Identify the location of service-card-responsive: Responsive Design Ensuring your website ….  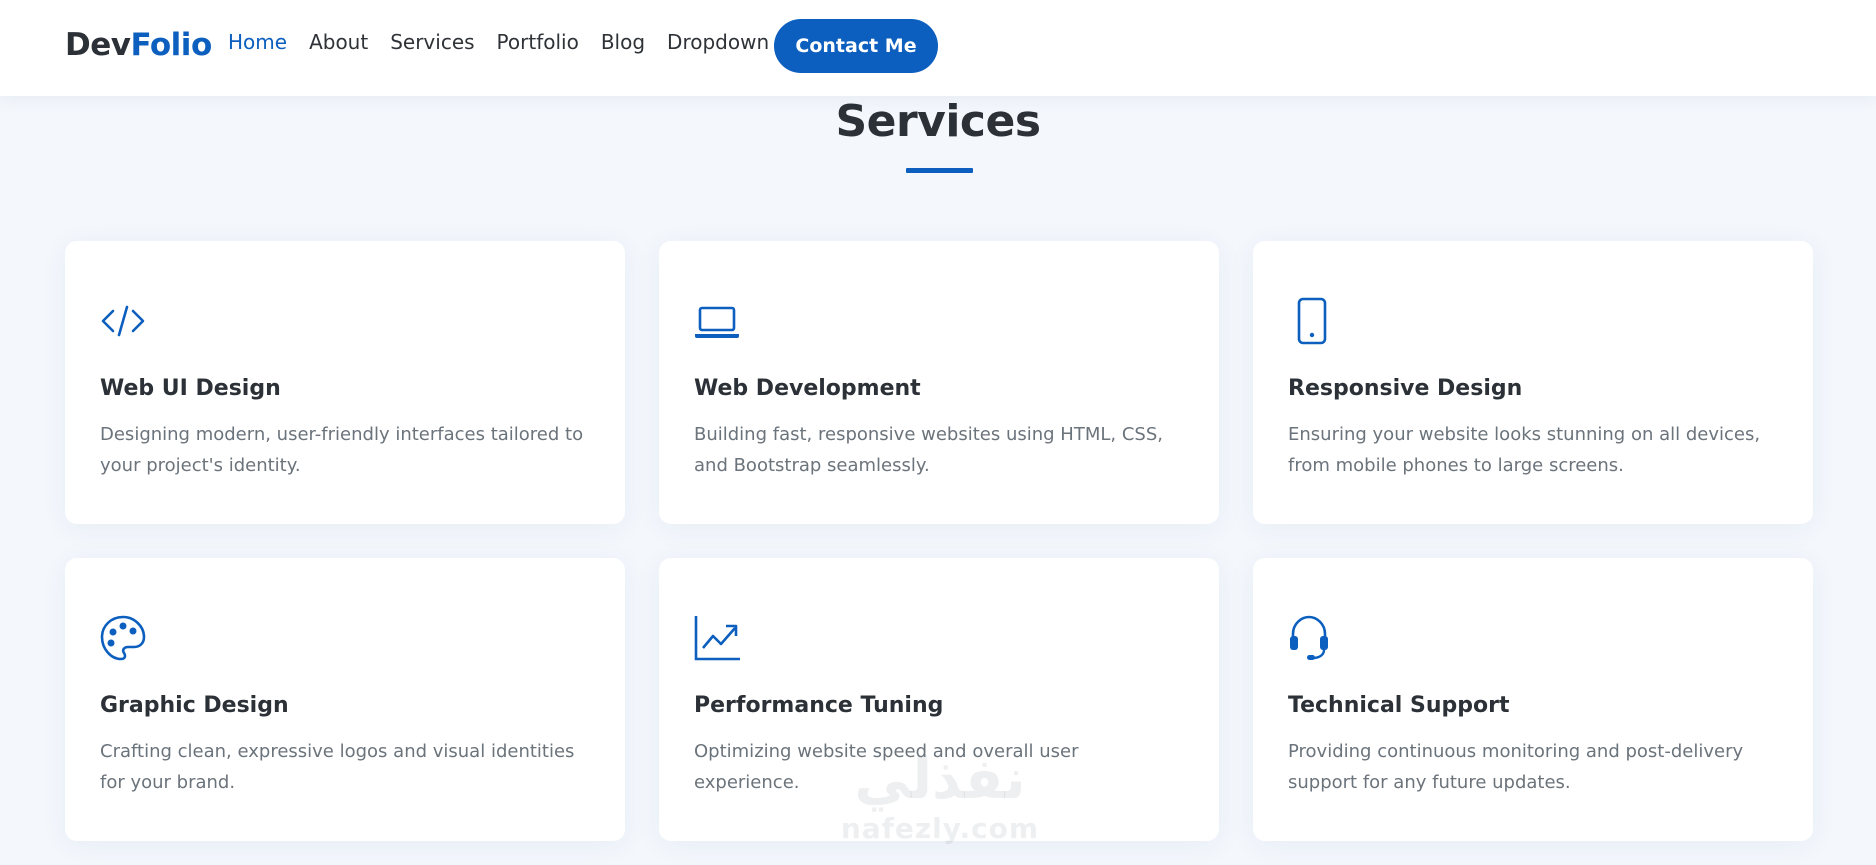
(1533, 382).